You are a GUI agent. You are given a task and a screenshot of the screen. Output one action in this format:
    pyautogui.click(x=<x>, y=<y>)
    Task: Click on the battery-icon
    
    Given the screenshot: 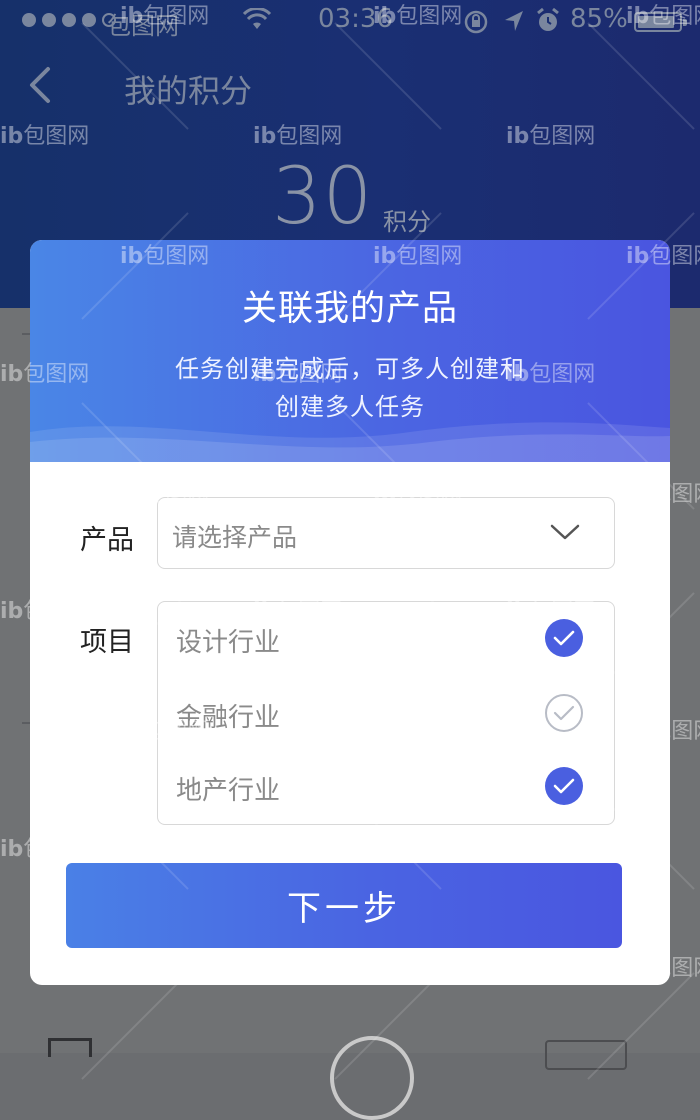 What is the action you would take?
    pyautogui.click(x=660, y=22)
    